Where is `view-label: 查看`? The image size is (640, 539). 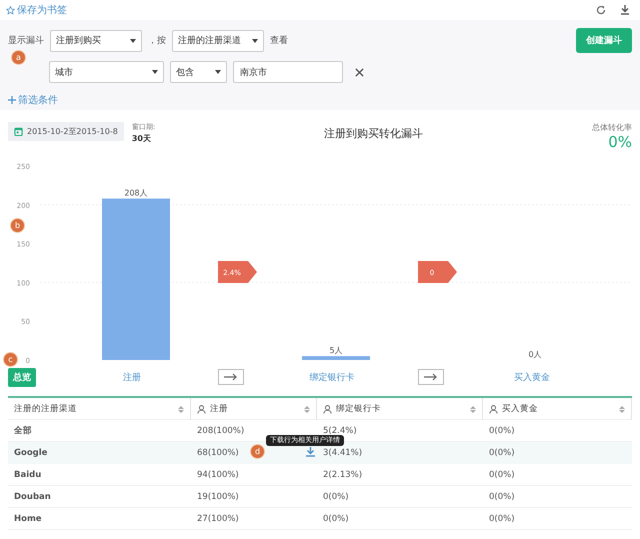 view-label: 查看 is located at coordinates (279, 40).